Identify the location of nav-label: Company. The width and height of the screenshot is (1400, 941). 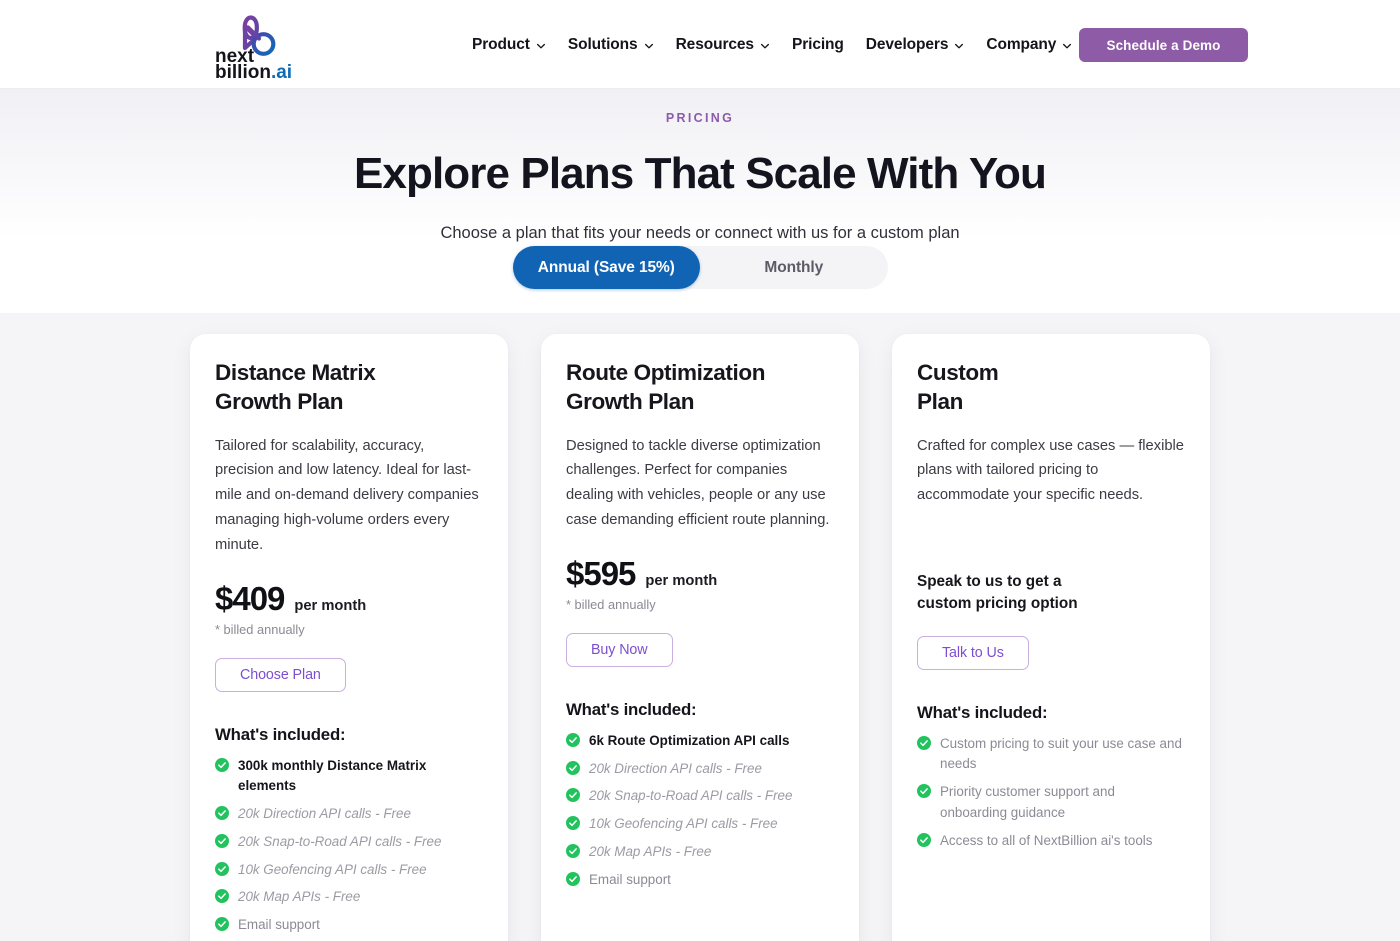
(1021, 44).